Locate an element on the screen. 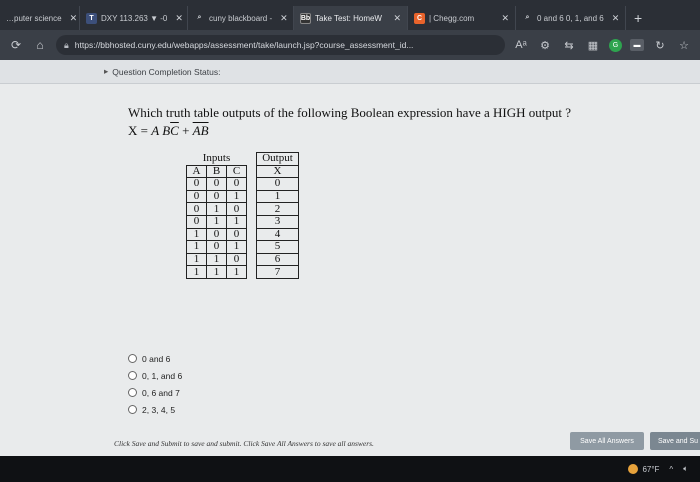 The height and width of the screenshot is (482, 700). table-row: 1106 is located at coordinates (242, 259).